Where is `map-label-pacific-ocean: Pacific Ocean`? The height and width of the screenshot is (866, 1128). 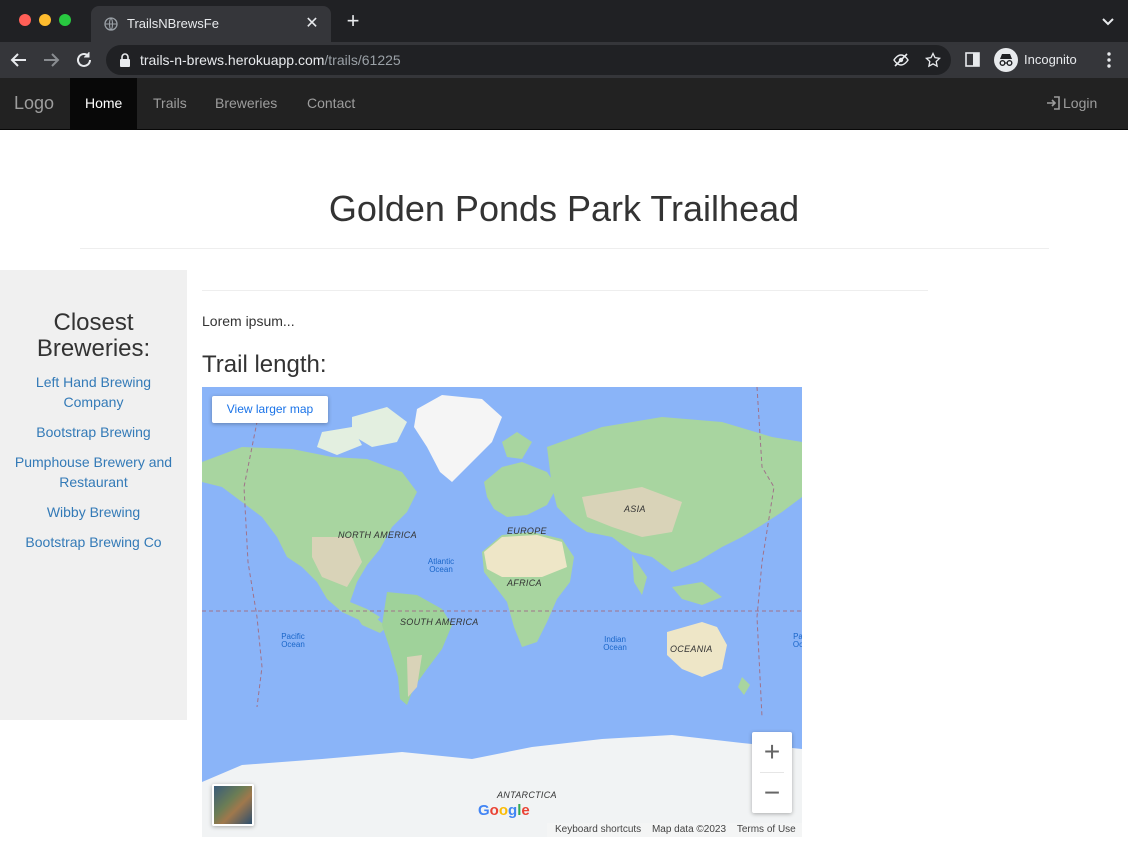
map-label-pacific-ocean: Pacific Ocean is located at coordinates (293, 640).